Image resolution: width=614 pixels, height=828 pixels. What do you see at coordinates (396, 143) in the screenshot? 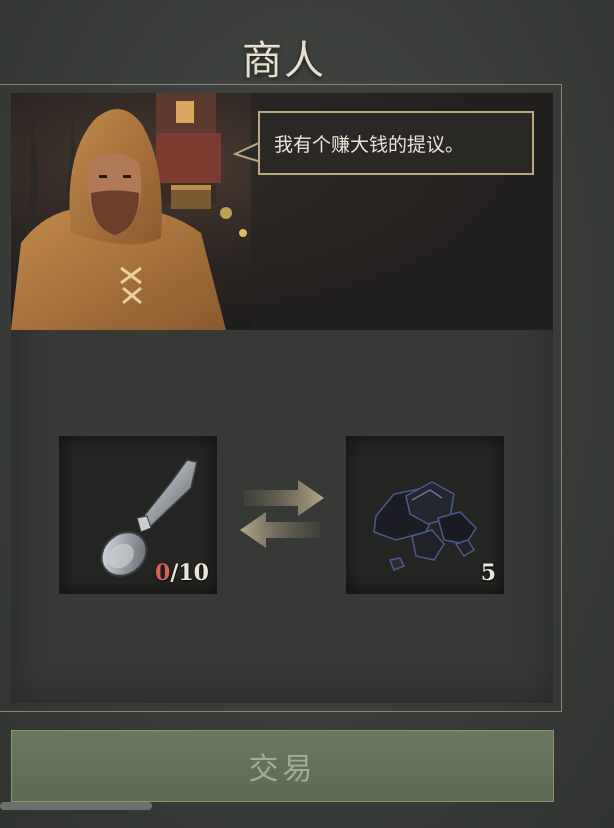
I see `merchant-dialogue: 我有个赚大钱的提议。` at bounding box center [396, 143].